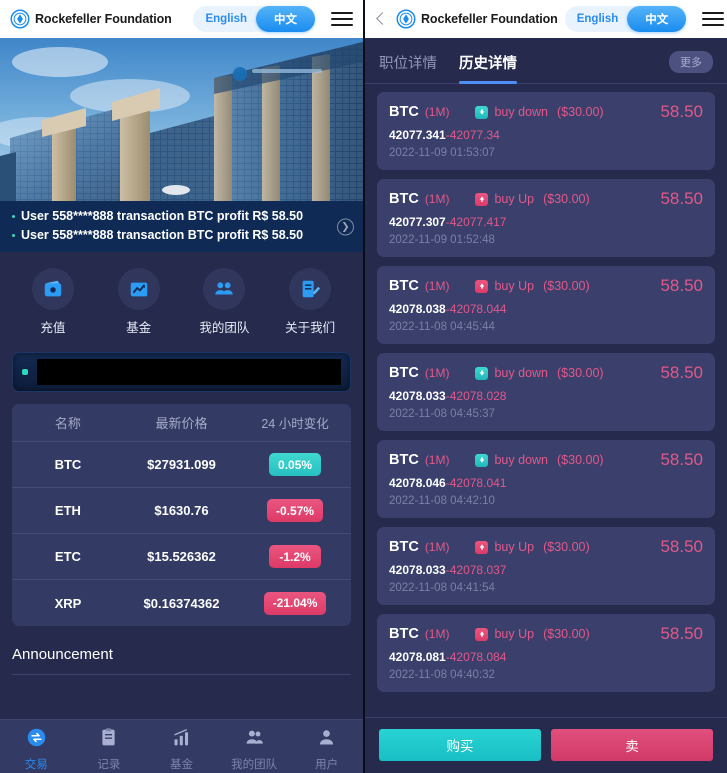  I want to click on chevron-right-icon: ❯, so click(345, 226).